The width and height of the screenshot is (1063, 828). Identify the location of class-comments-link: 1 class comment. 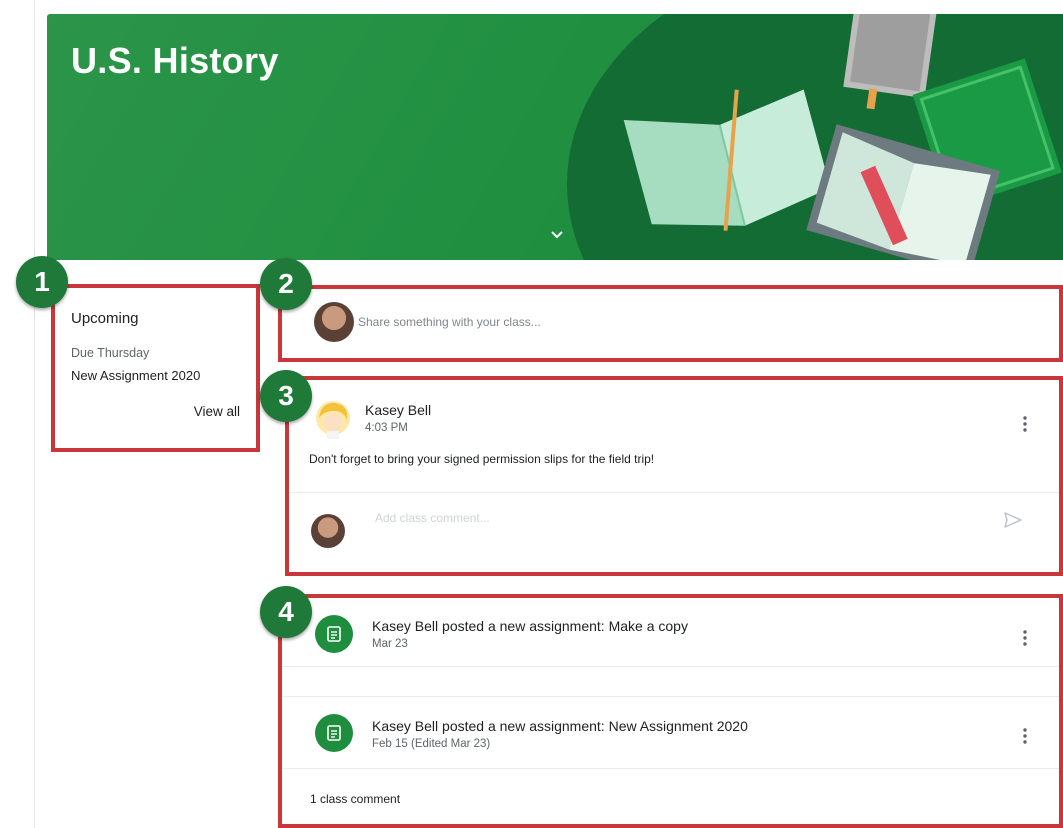
(355, 799).